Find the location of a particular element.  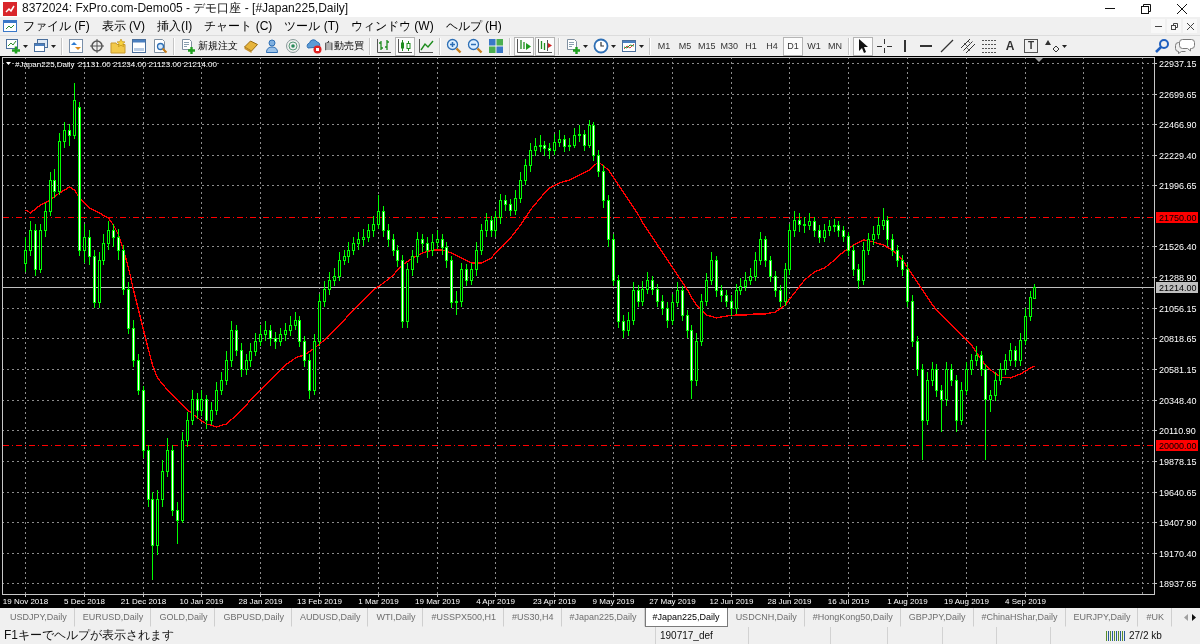

window-icon is located at coordinates (10, 26).